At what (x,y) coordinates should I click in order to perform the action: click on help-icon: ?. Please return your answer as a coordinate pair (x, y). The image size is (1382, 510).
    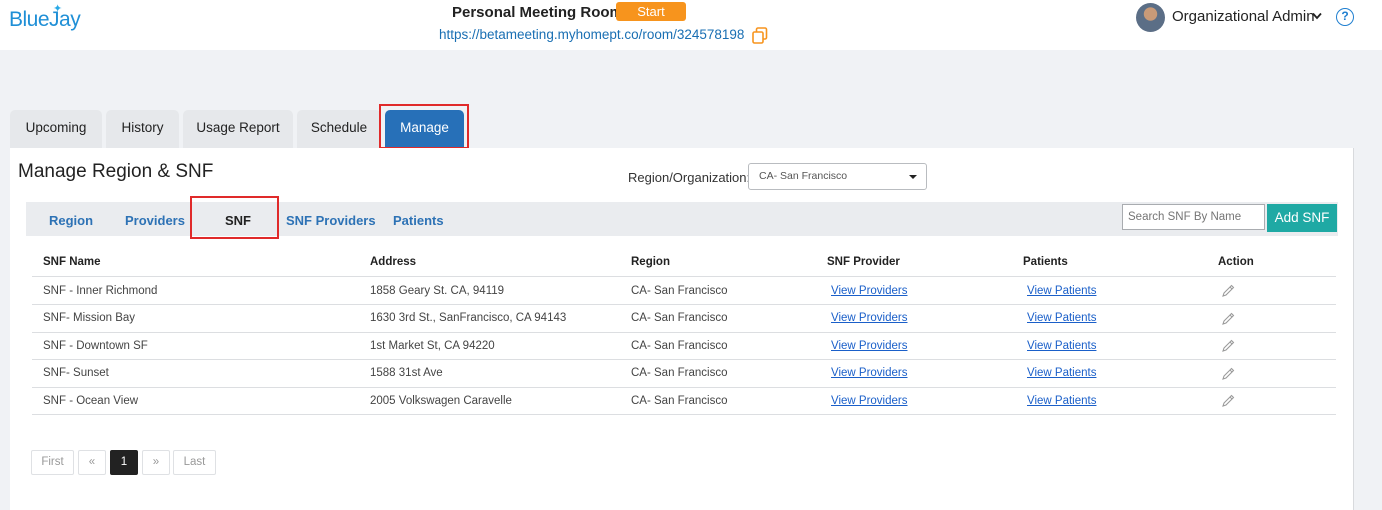
    Looking at the image, I should click on (1345, 17).